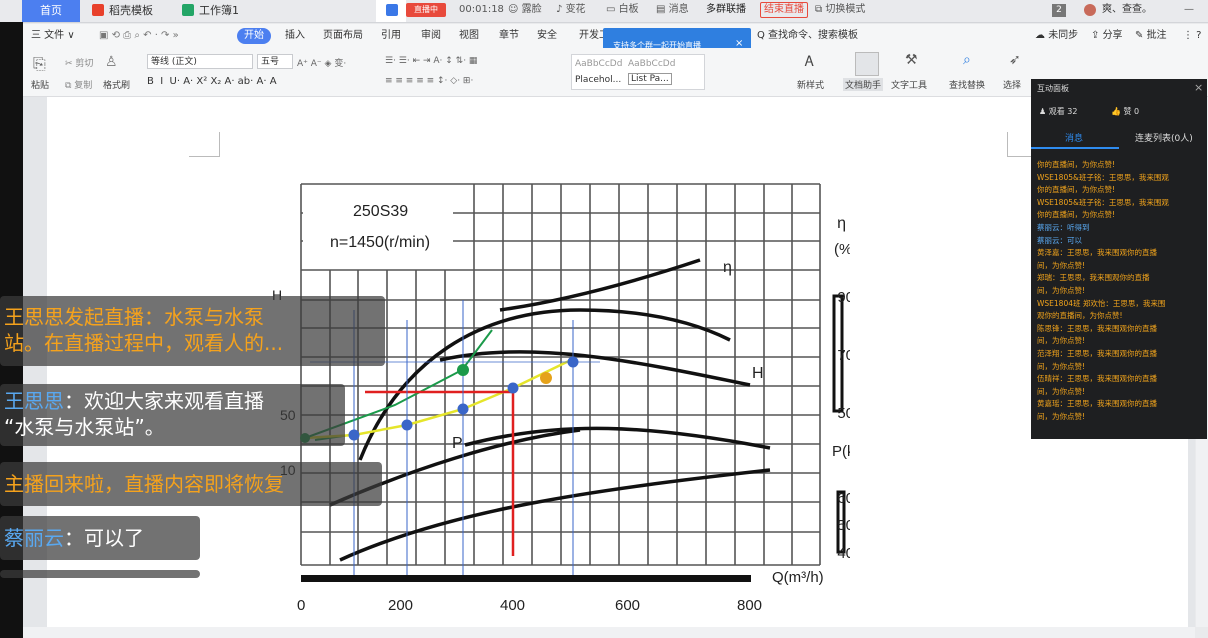  What do you see at coordinates (469, 36) in the screenshot?
I see `tab-view: 视图` at bounding box center [469, 36].